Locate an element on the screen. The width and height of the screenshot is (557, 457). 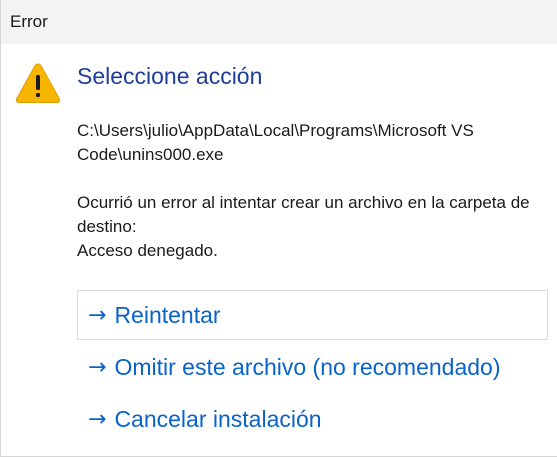
cancel-install-label: Cancelar instalación is located at coordinates (218, 418).